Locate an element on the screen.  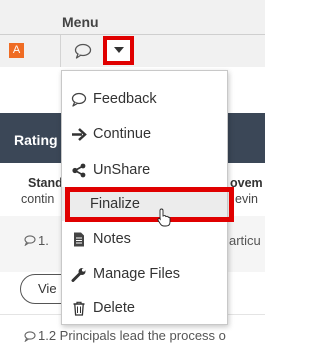
toolbar-divider is located at coordinates (132, 34).